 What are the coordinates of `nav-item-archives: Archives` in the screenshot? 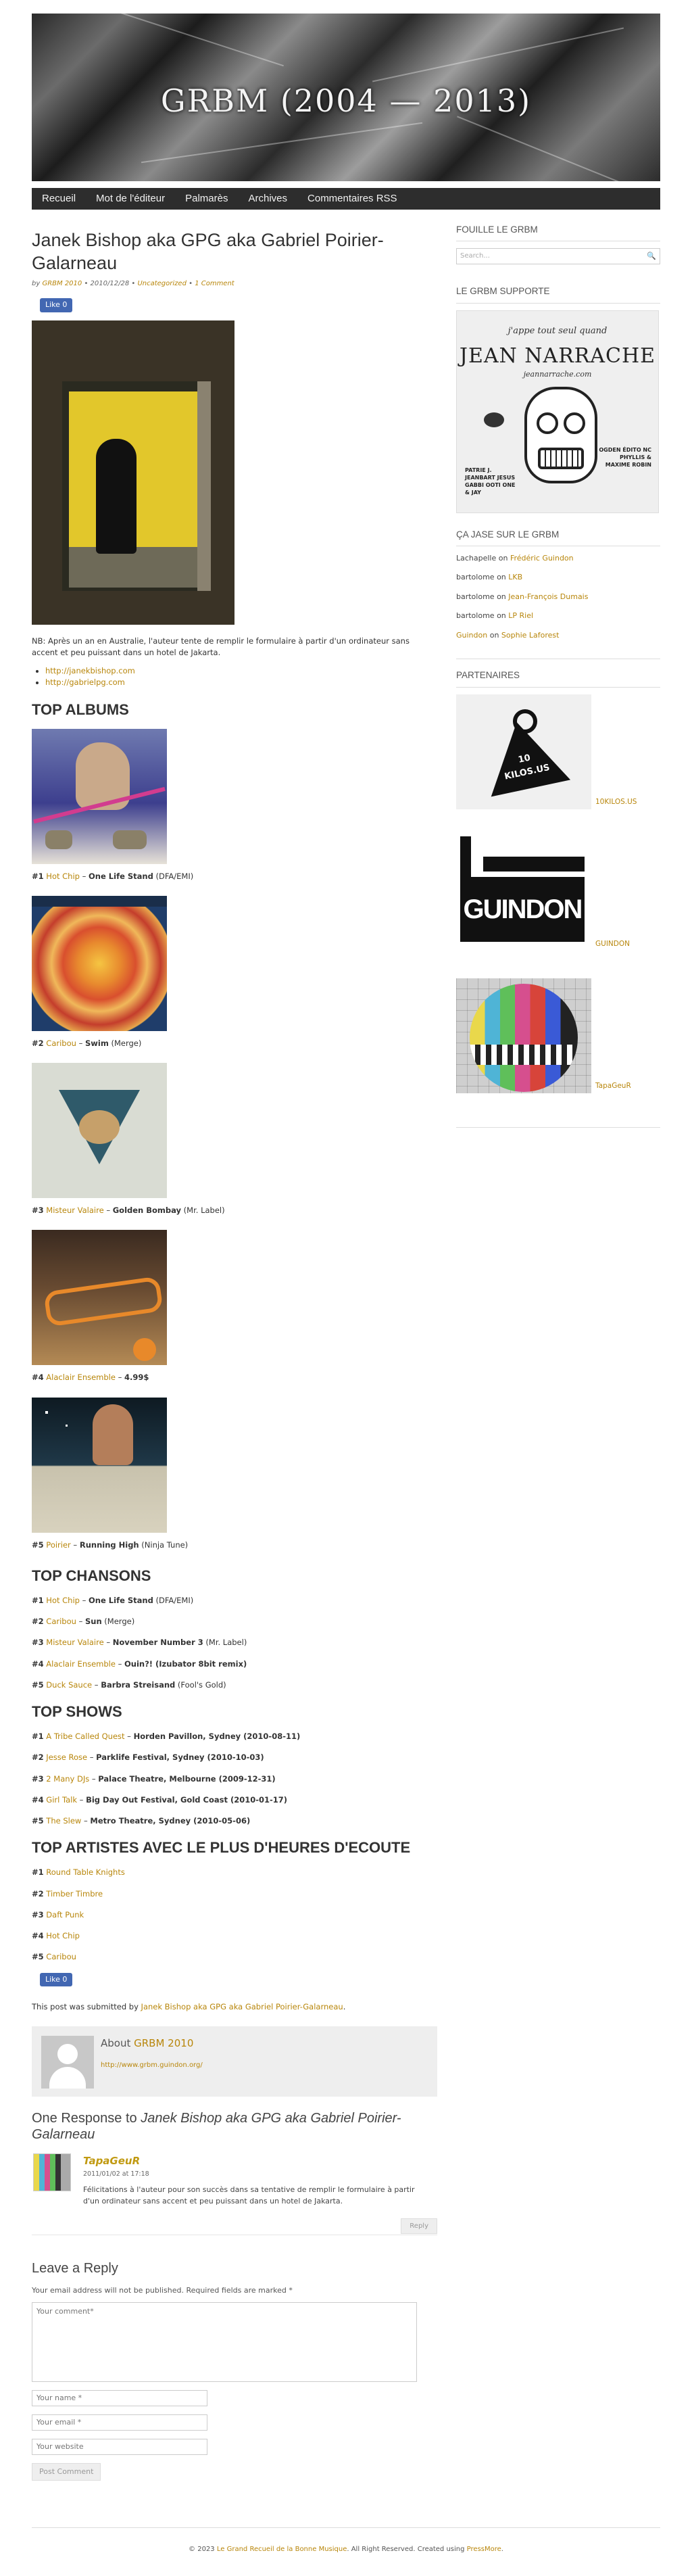 It's located at (267, 199).